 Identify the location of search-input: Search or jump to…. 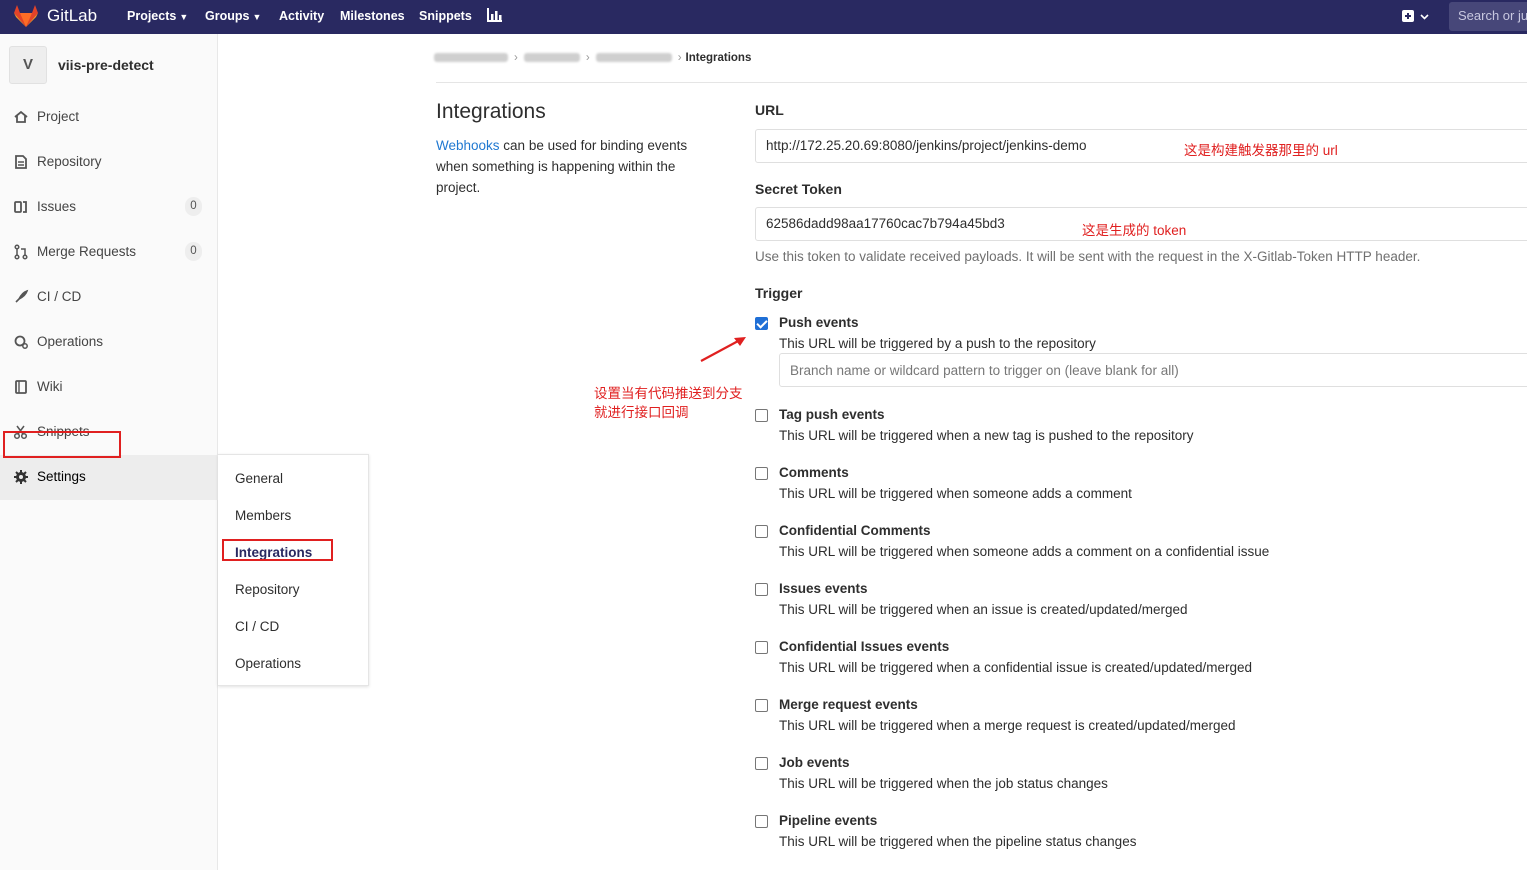
(1488, 16).